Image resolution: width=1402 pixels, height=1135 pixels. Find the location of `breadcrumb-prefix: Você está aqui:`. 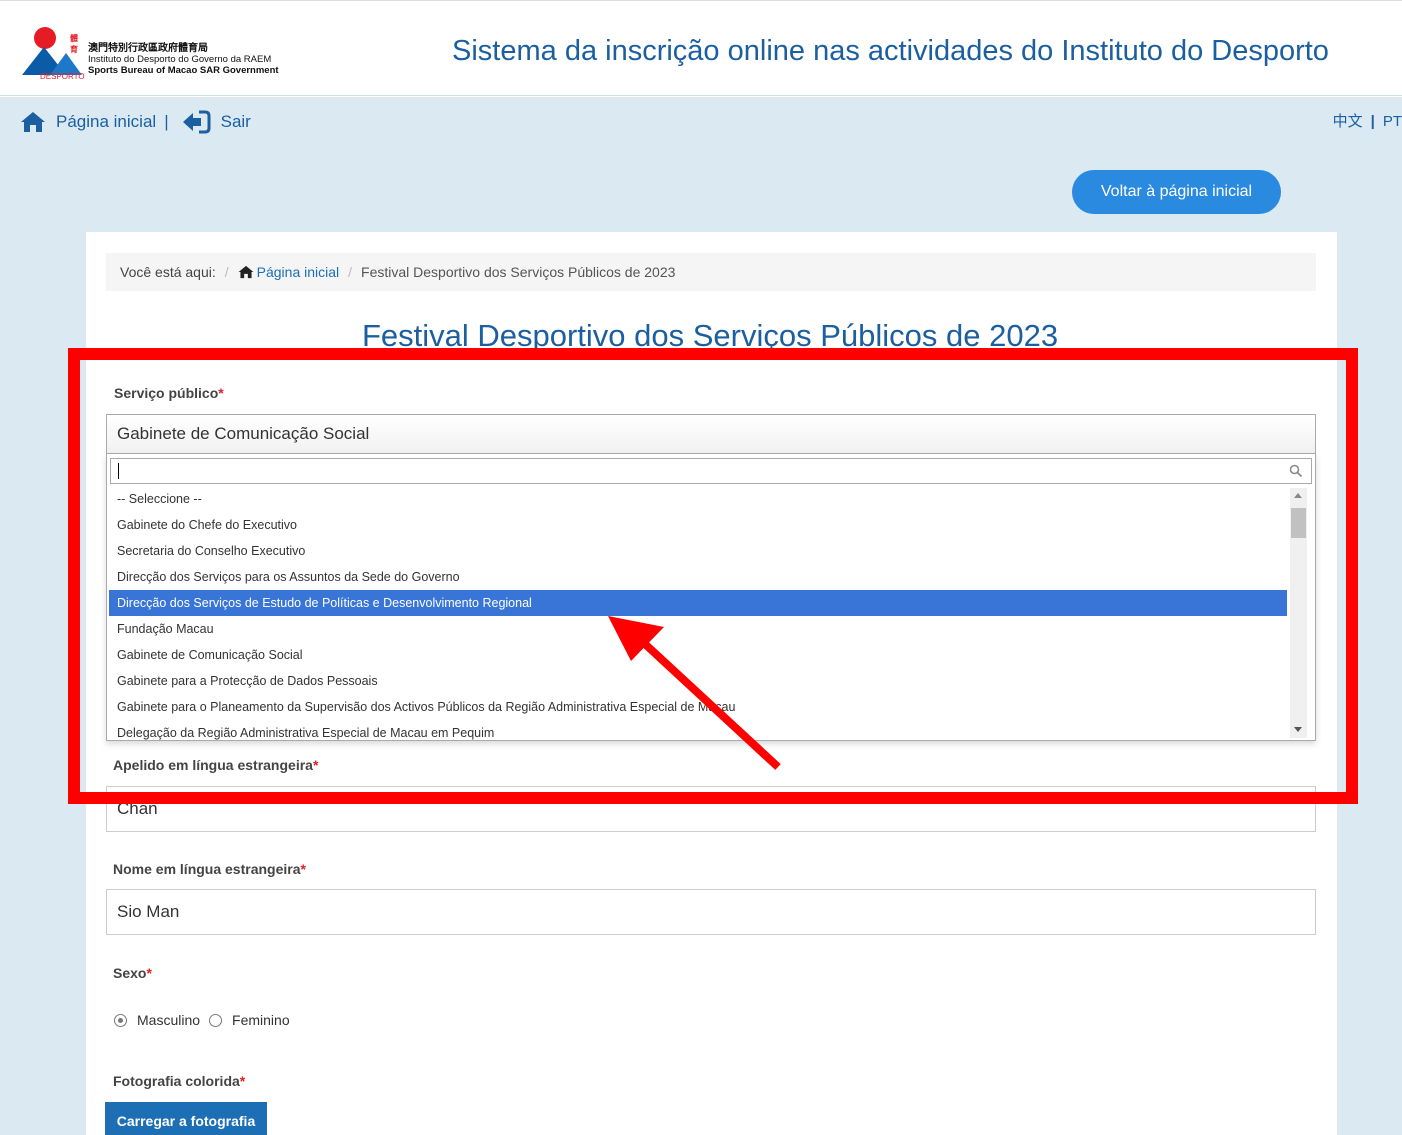

breadcrumb-prefix: Você está aqui: is located at coordinates (168, 272).